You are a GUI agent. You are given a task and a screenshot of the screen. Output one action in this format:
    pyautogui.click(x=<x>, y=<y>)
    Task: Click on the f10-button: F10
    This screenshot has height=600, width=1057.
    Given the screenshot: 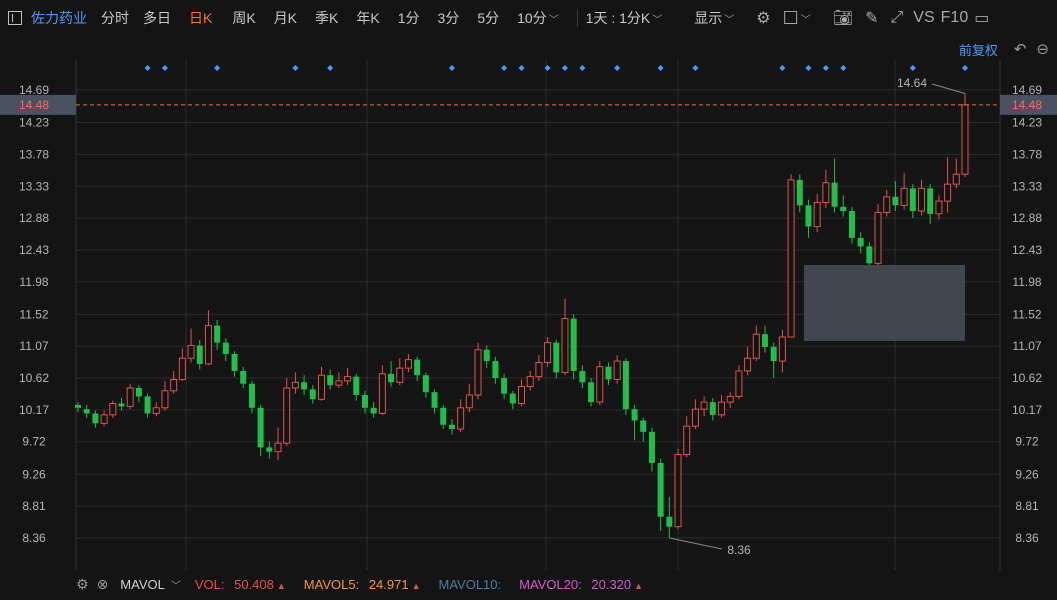 What is the action you would take?
    pyautogui.click(x=955, y=18)
    